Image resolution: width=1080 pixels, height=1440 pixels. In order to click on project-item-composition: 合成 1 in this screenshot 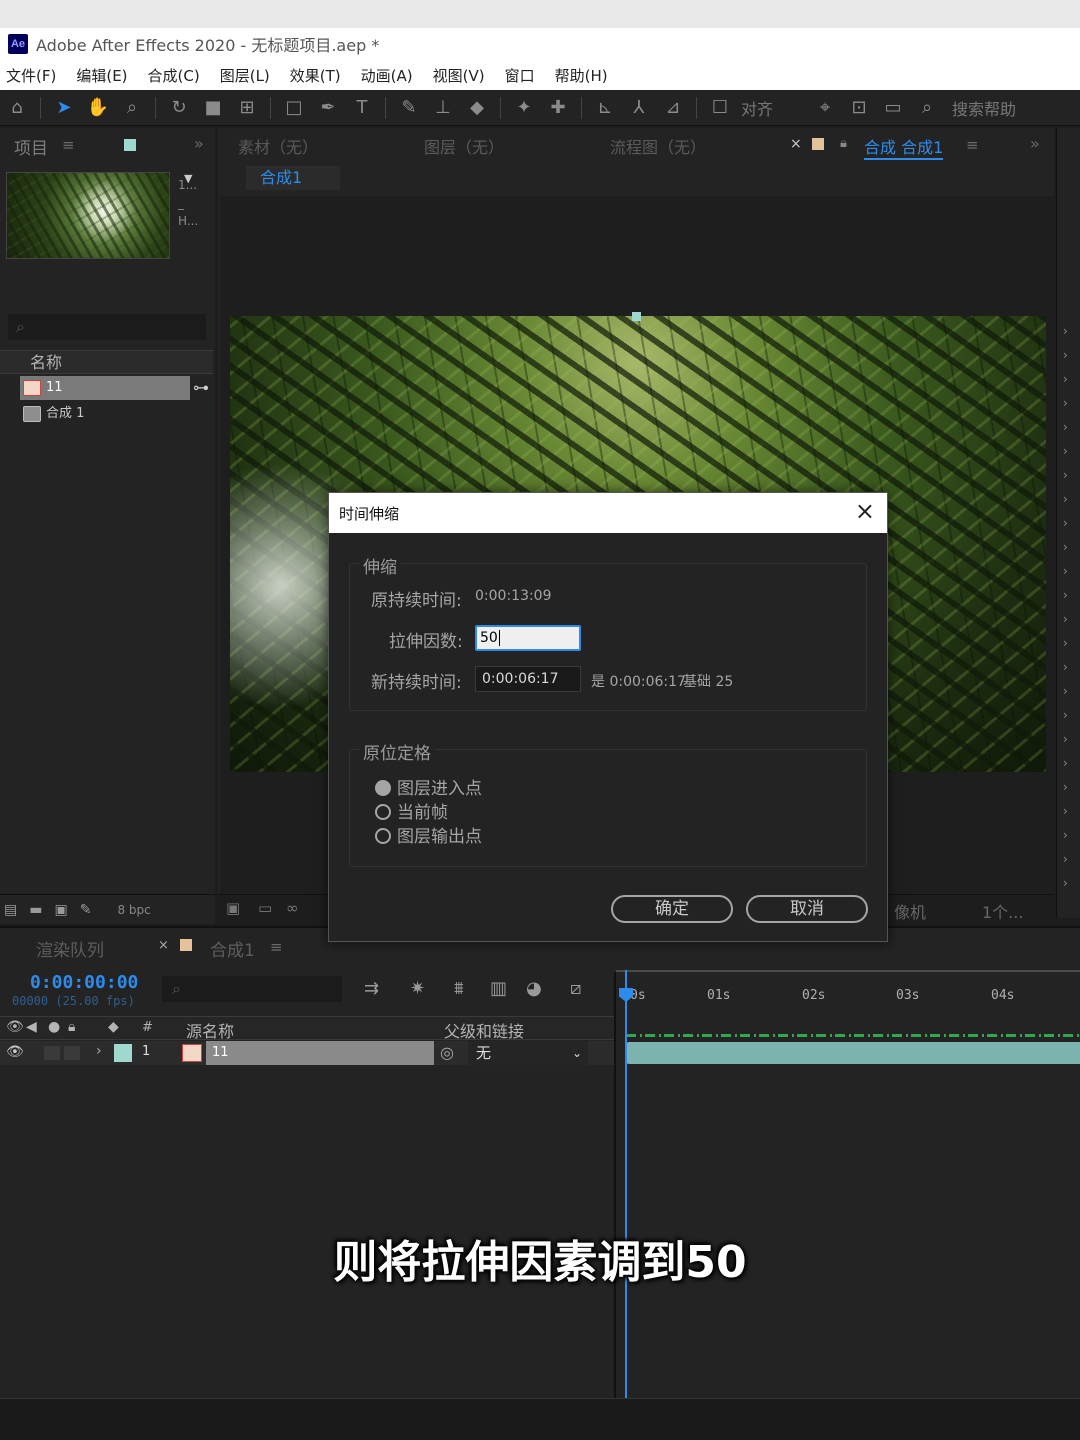, I will do `click(105, 414)`.